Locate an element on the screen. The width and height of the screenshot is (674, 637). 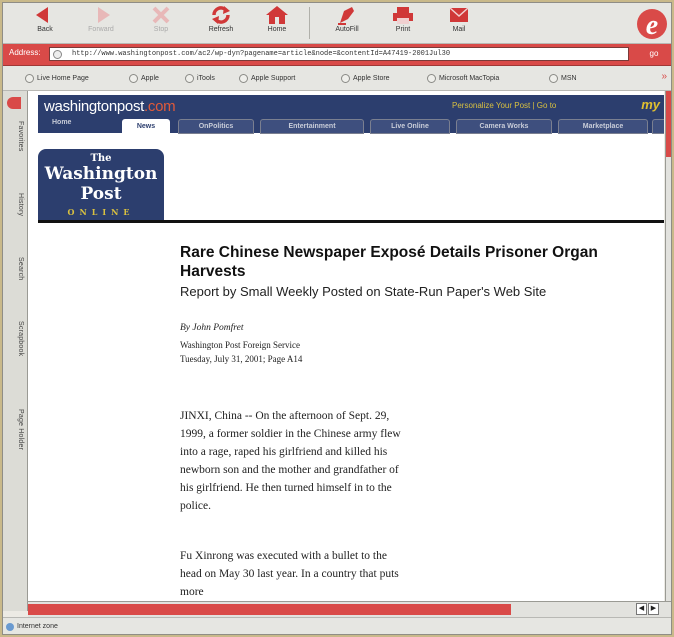
status-bar: Internet zone is located at coordinates (337, 625).